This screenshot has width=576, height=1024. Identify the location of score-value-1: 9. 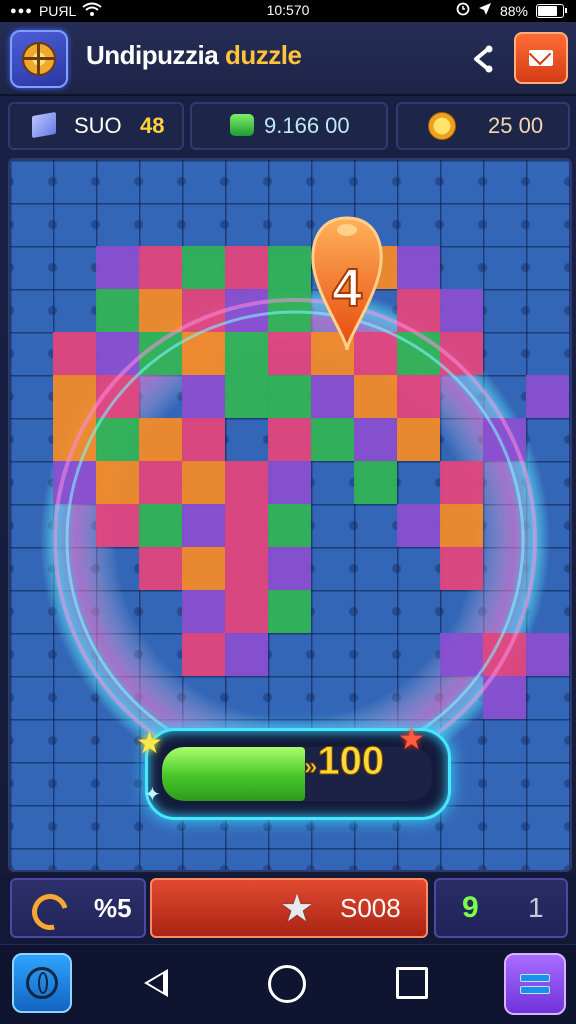
(470, 907).